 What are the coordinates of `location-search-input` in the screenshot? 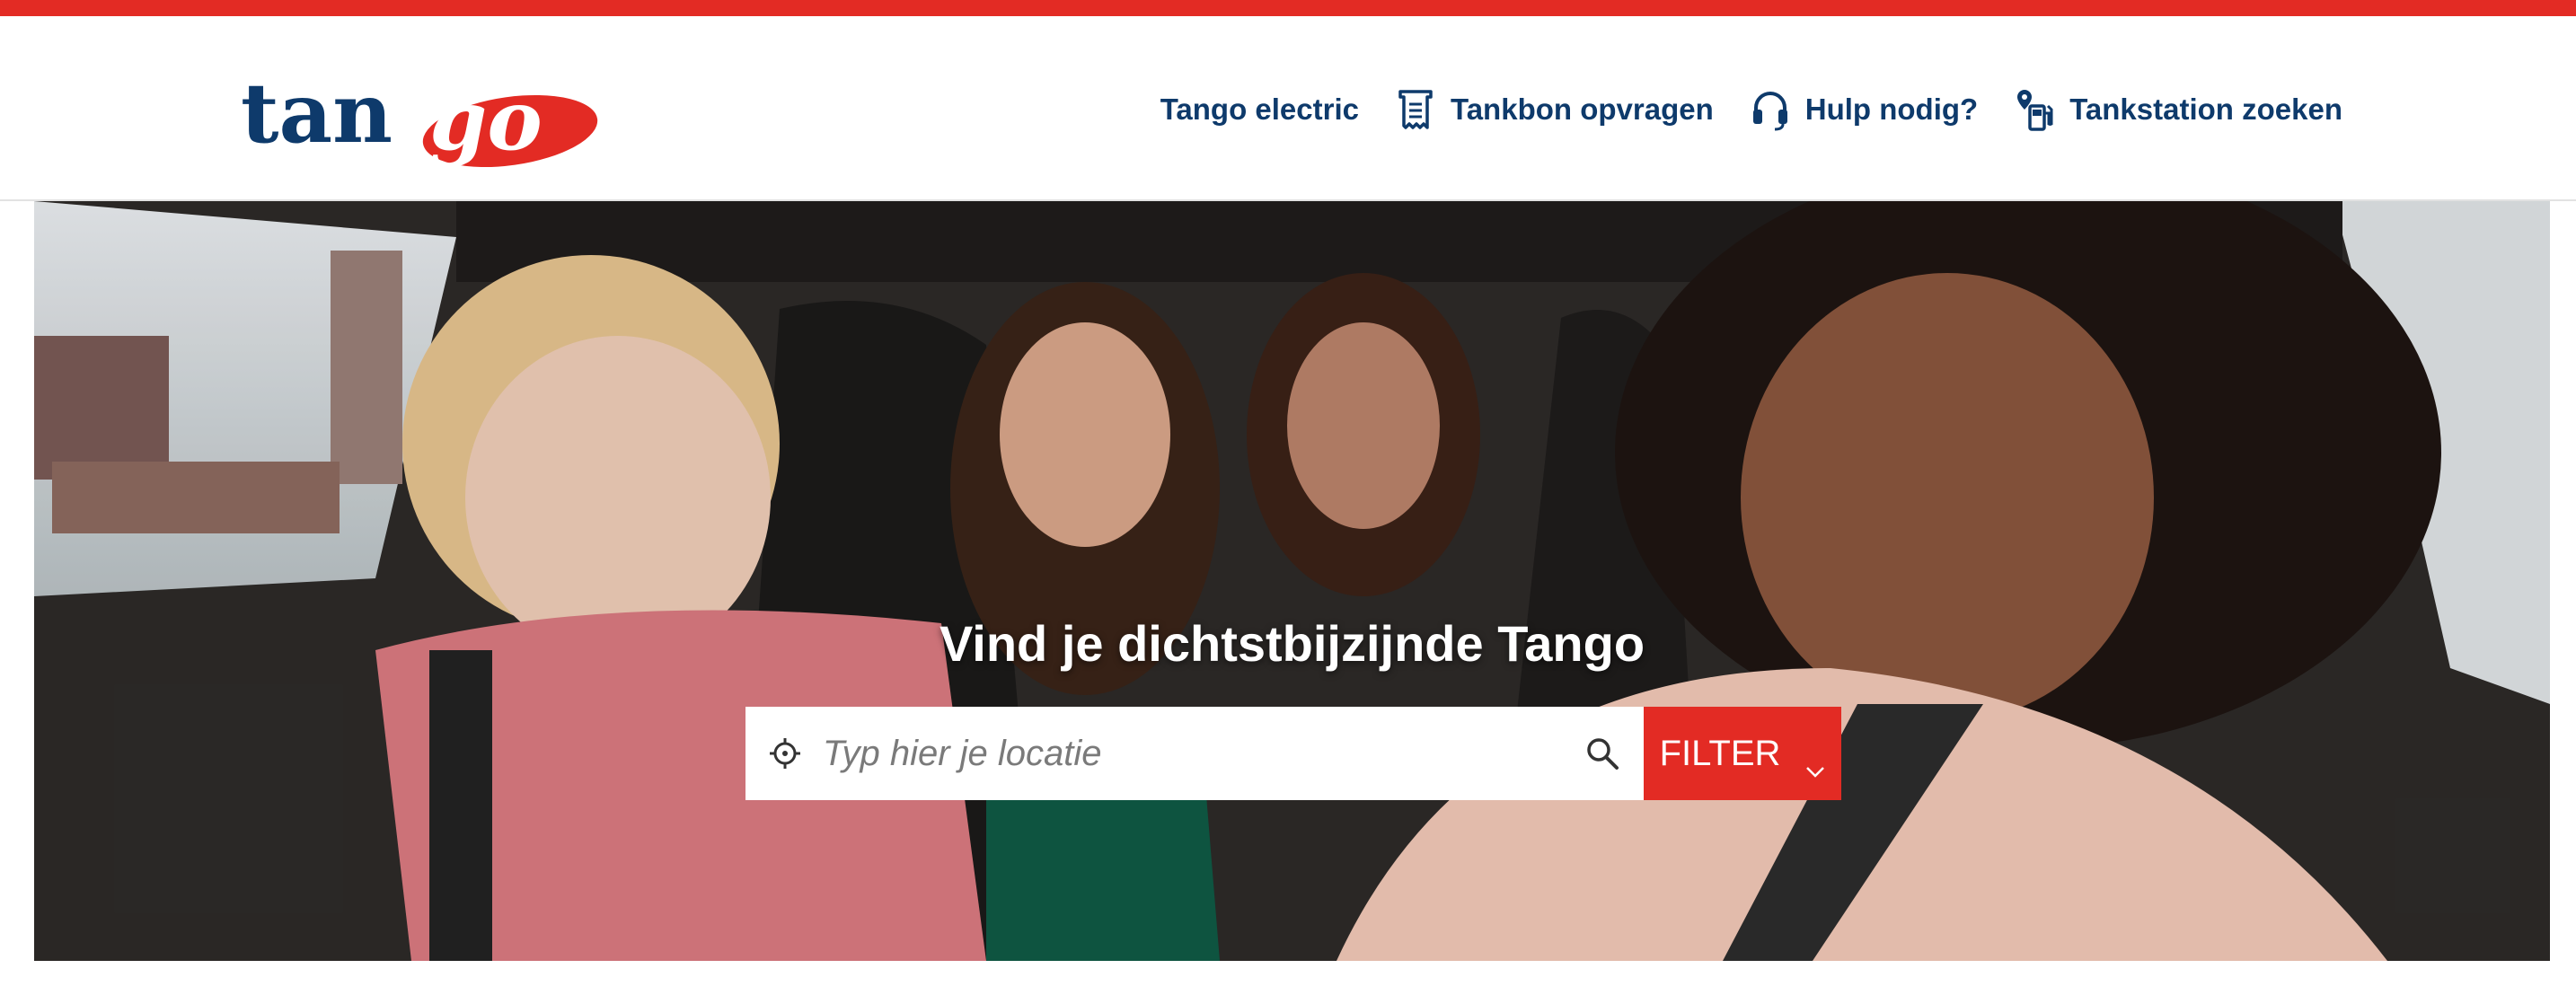 It's located at (1203, 753).